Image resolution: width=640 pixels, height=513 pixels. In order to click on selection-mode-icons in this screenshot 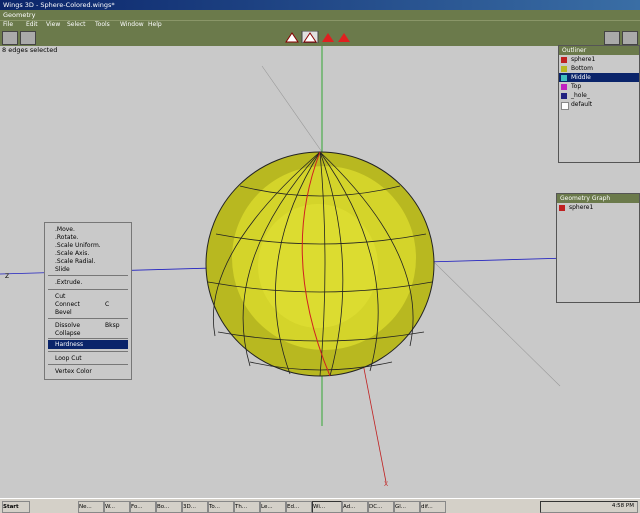, I will do `click(319, 37)`.